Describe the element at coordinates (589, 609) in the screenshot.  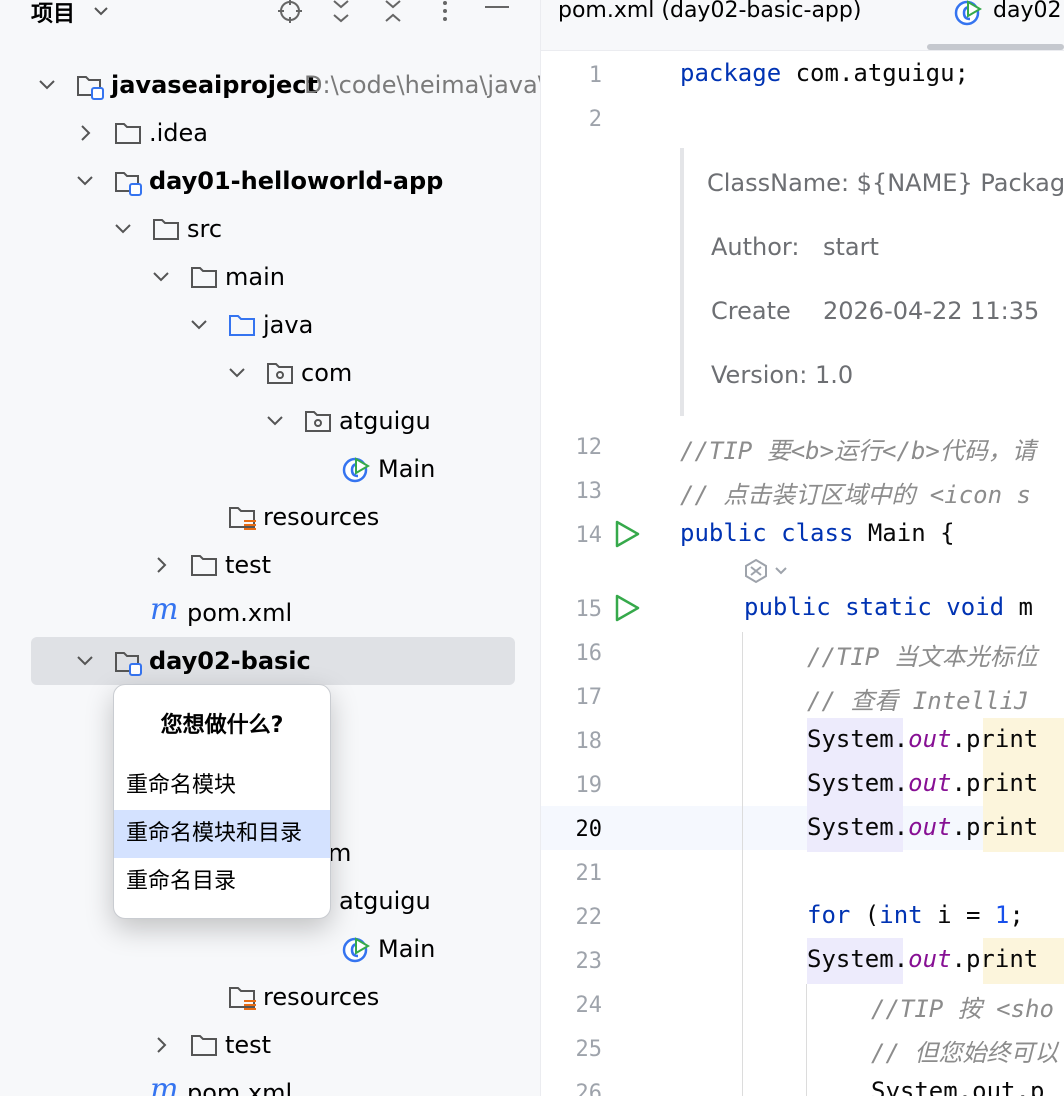
I see `line-number: 15` at that location.